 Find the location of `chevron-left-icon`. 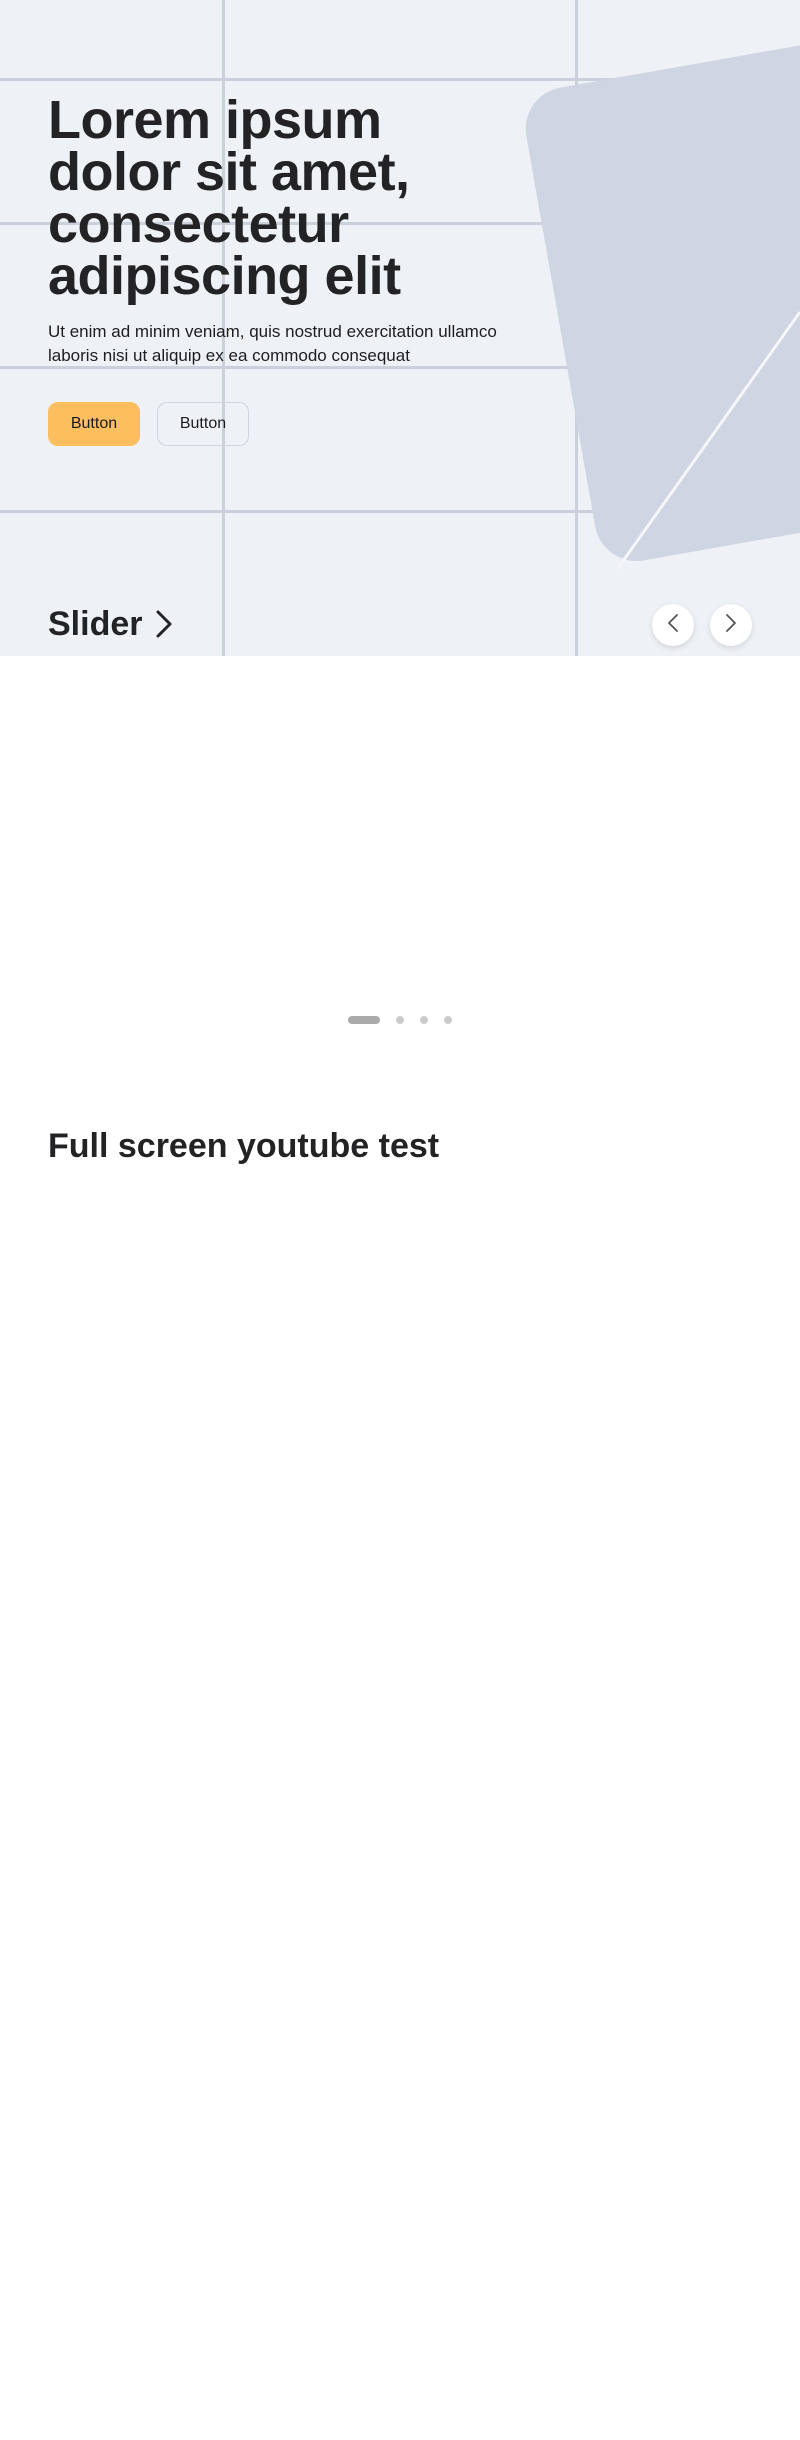

chevron-left-icon is located at coordinates (673, 625).